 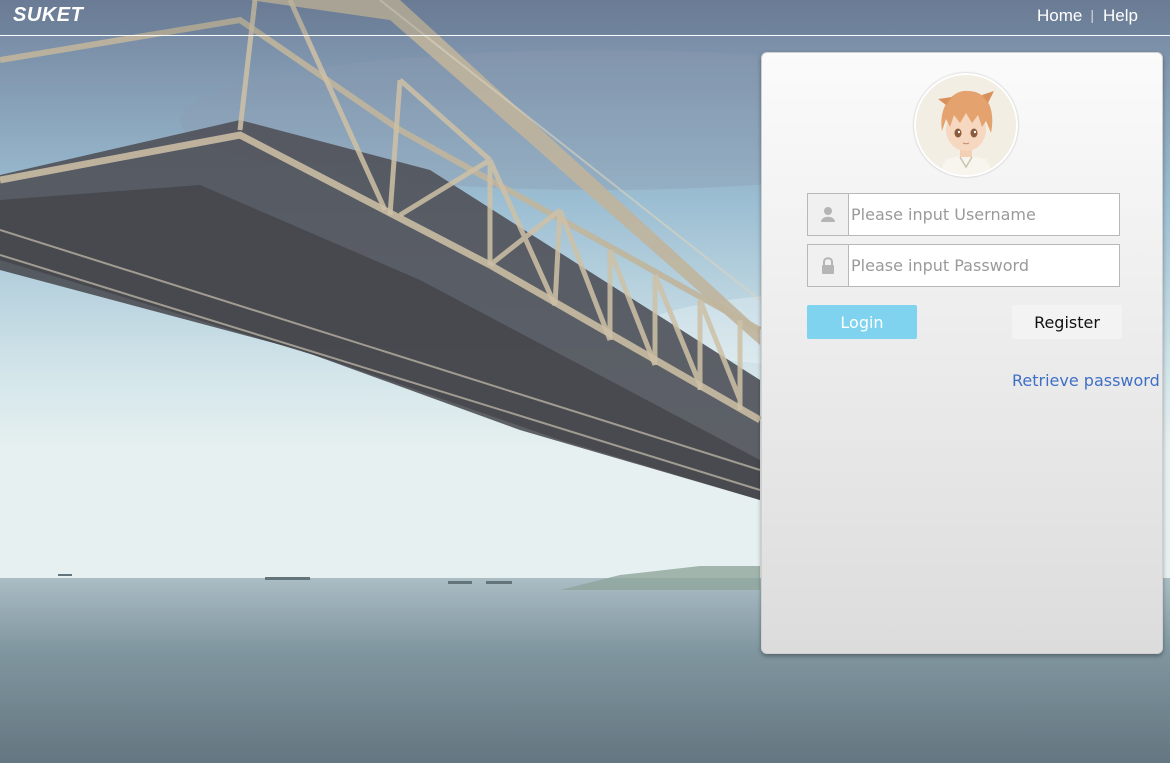 I want to click on username-field, so click(x=963, y=214).